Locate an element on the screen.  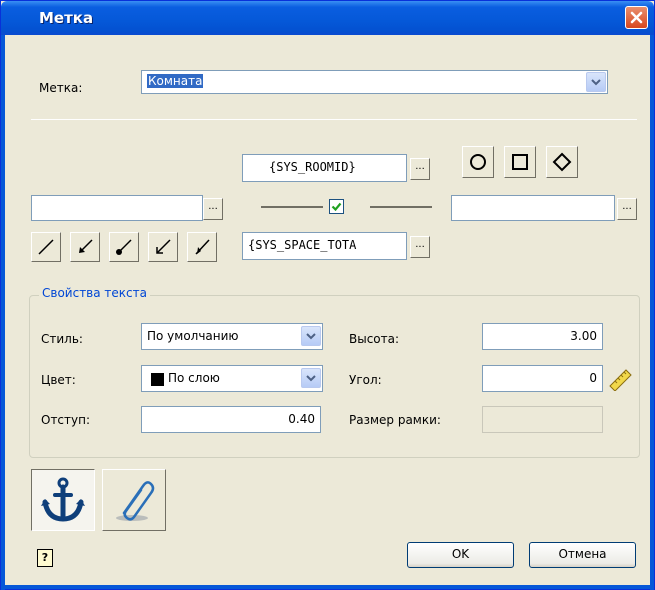
leader-tick-button is located at coordinates (202, 247).